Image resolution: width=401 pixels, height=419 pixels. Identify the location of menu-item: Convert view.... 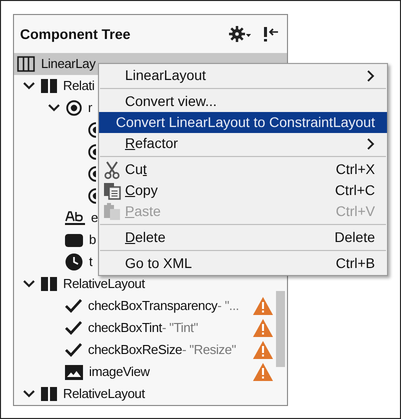
(243, 101).